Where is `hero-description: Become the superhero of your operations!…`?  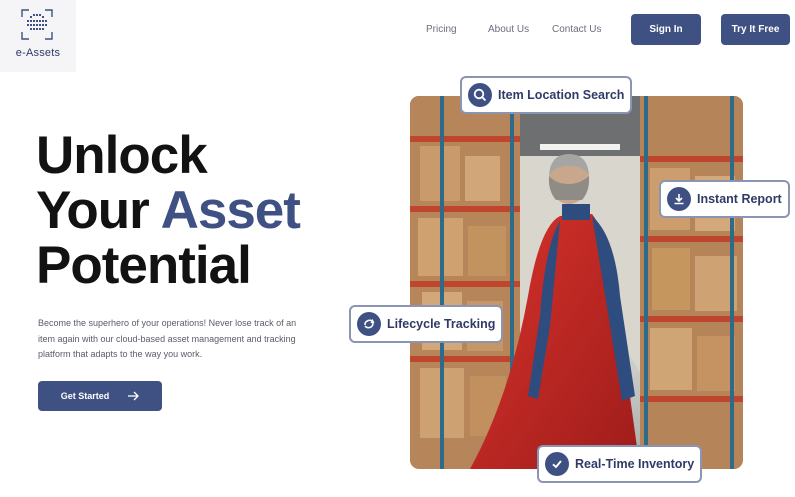 hero-description: Become the superhero of your operations!… is located at coordinates (167, 338).